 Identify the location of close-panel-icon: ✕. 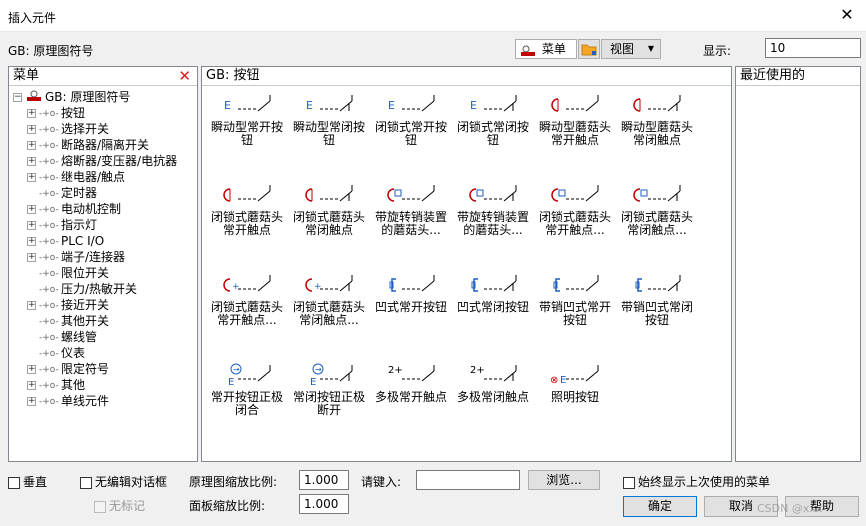
(184, 76).